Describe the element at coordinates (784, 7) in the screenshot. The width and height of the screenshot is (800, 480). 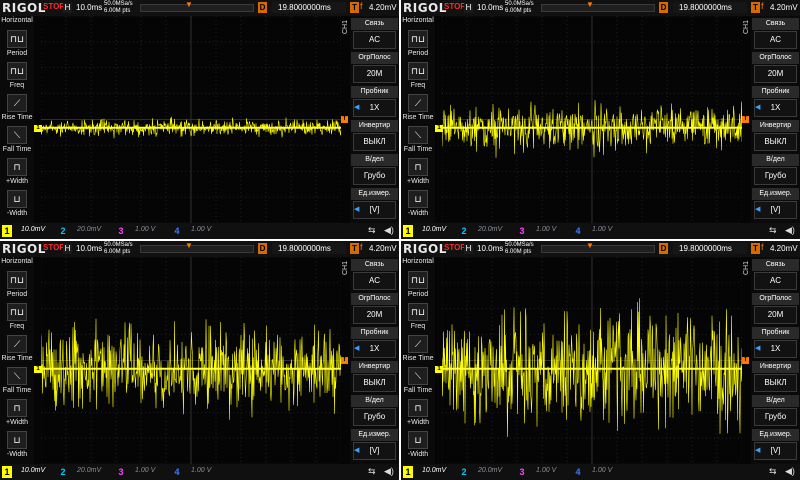
I see `trigger-level-value: 4.20mV` at that location.